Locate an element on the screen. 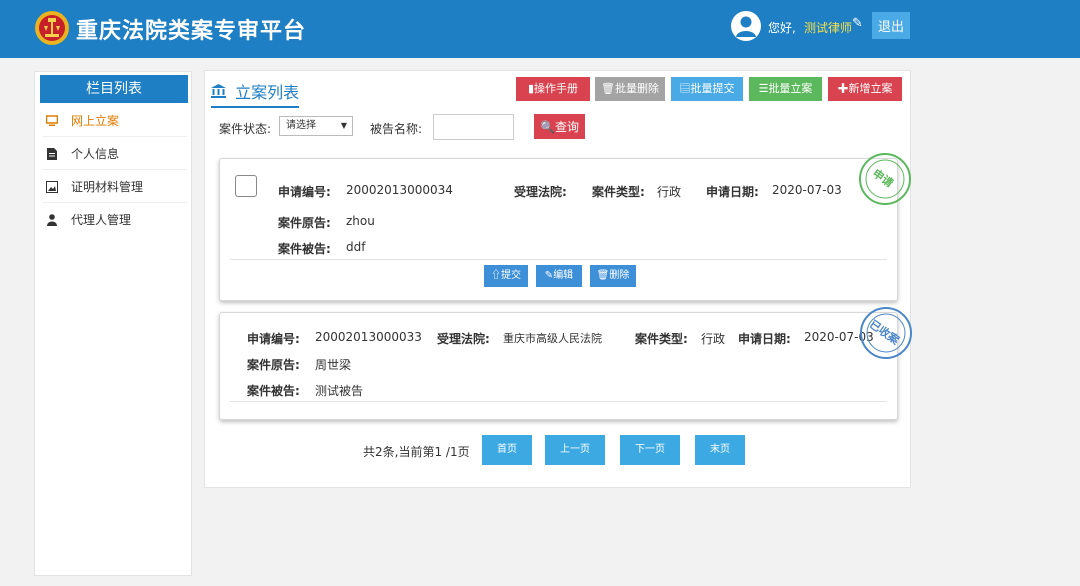 The height and width of the screenshot is (586, 1080). plaintiff-value: zhou is located at coordinates (360, 221).